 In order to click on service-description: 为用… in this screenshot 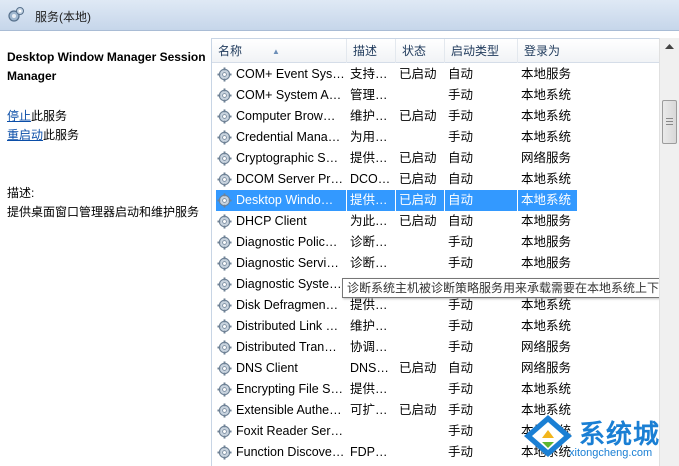, I will do `click(369, 137)`.